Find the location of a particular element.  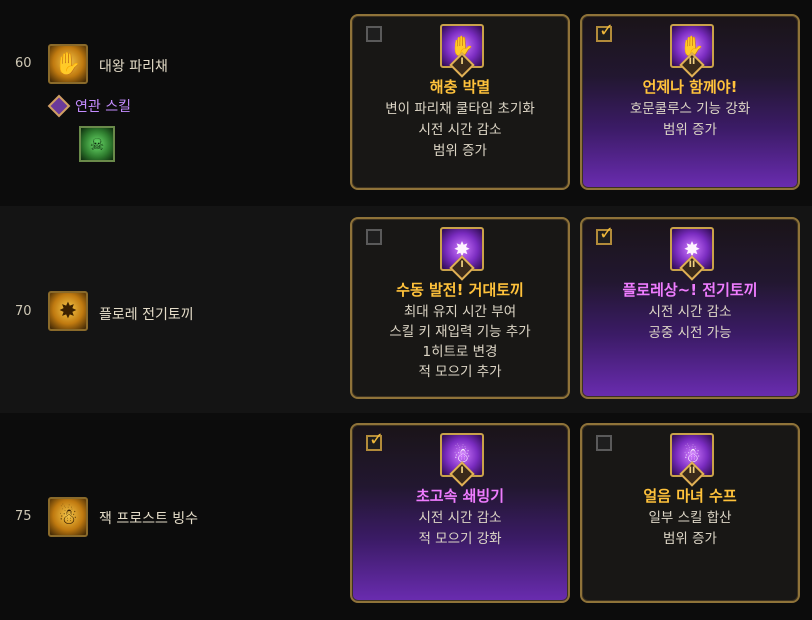

flyswatter-icon: ✋ is located at coordinates (68, 64).